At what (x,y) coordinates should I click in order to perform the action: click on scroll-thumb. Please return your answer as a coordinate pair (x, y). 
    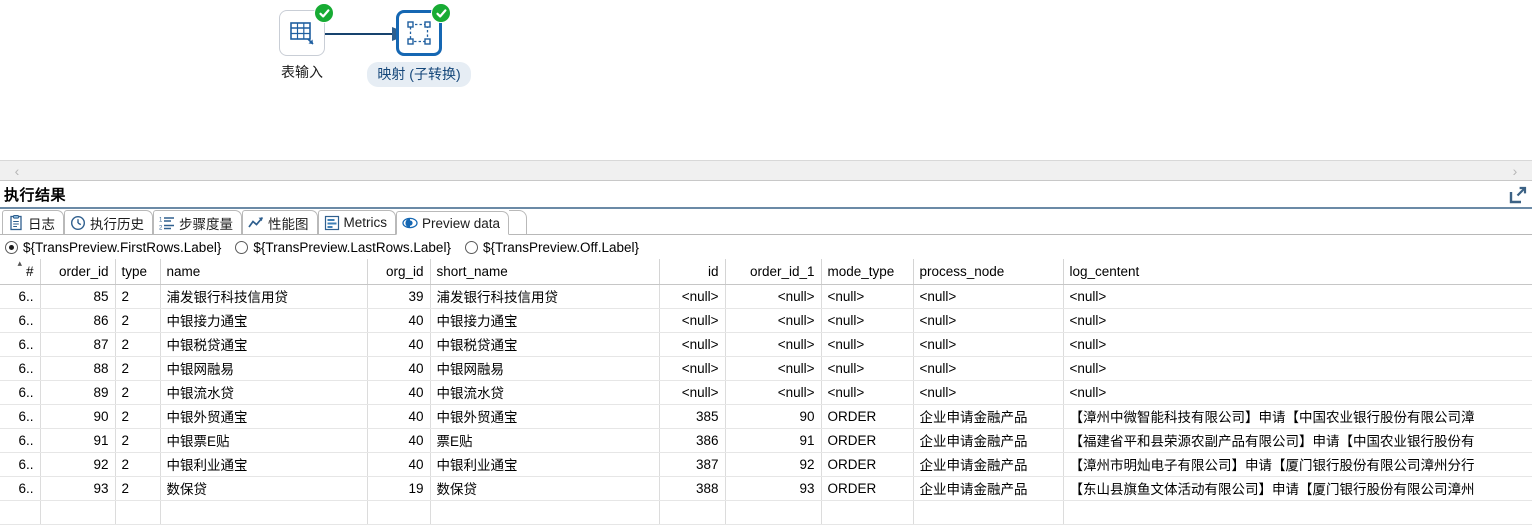
    Looking at the image, I should click on (766, 171).